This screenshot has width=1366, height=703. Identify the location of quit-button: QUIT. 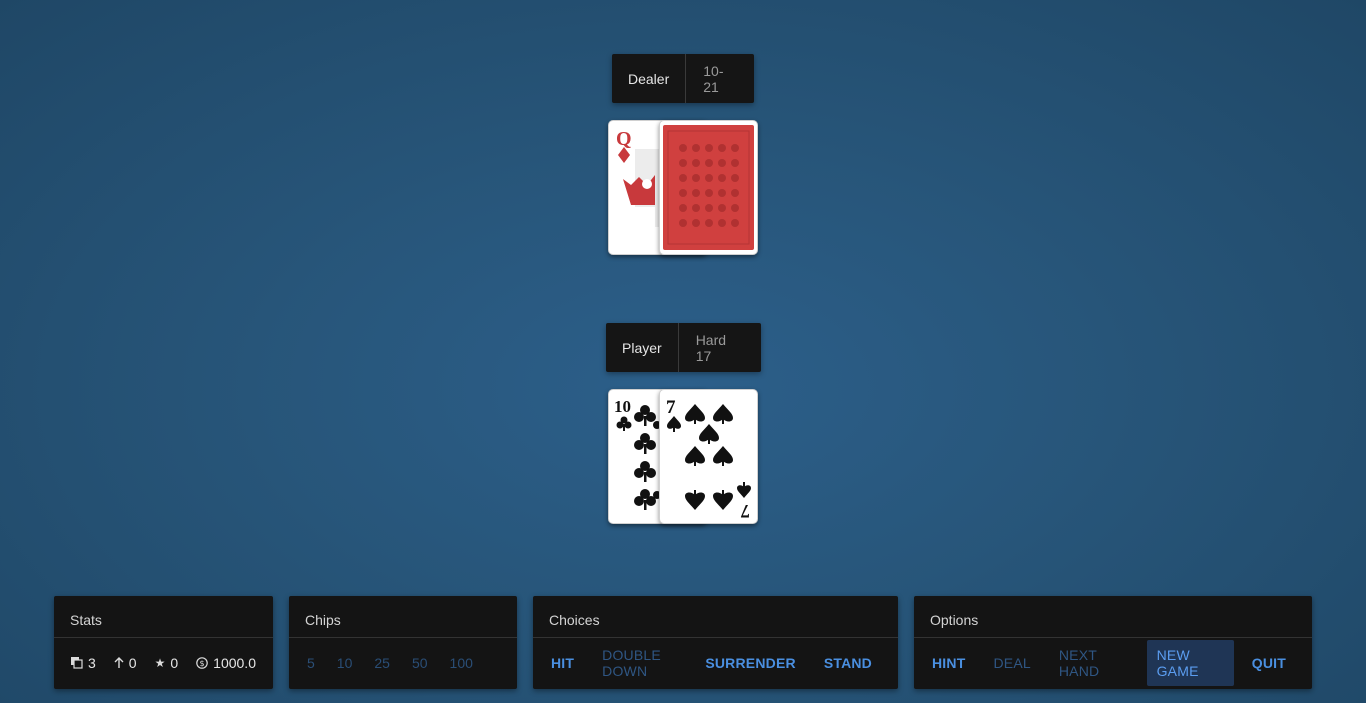
(1269, 663).